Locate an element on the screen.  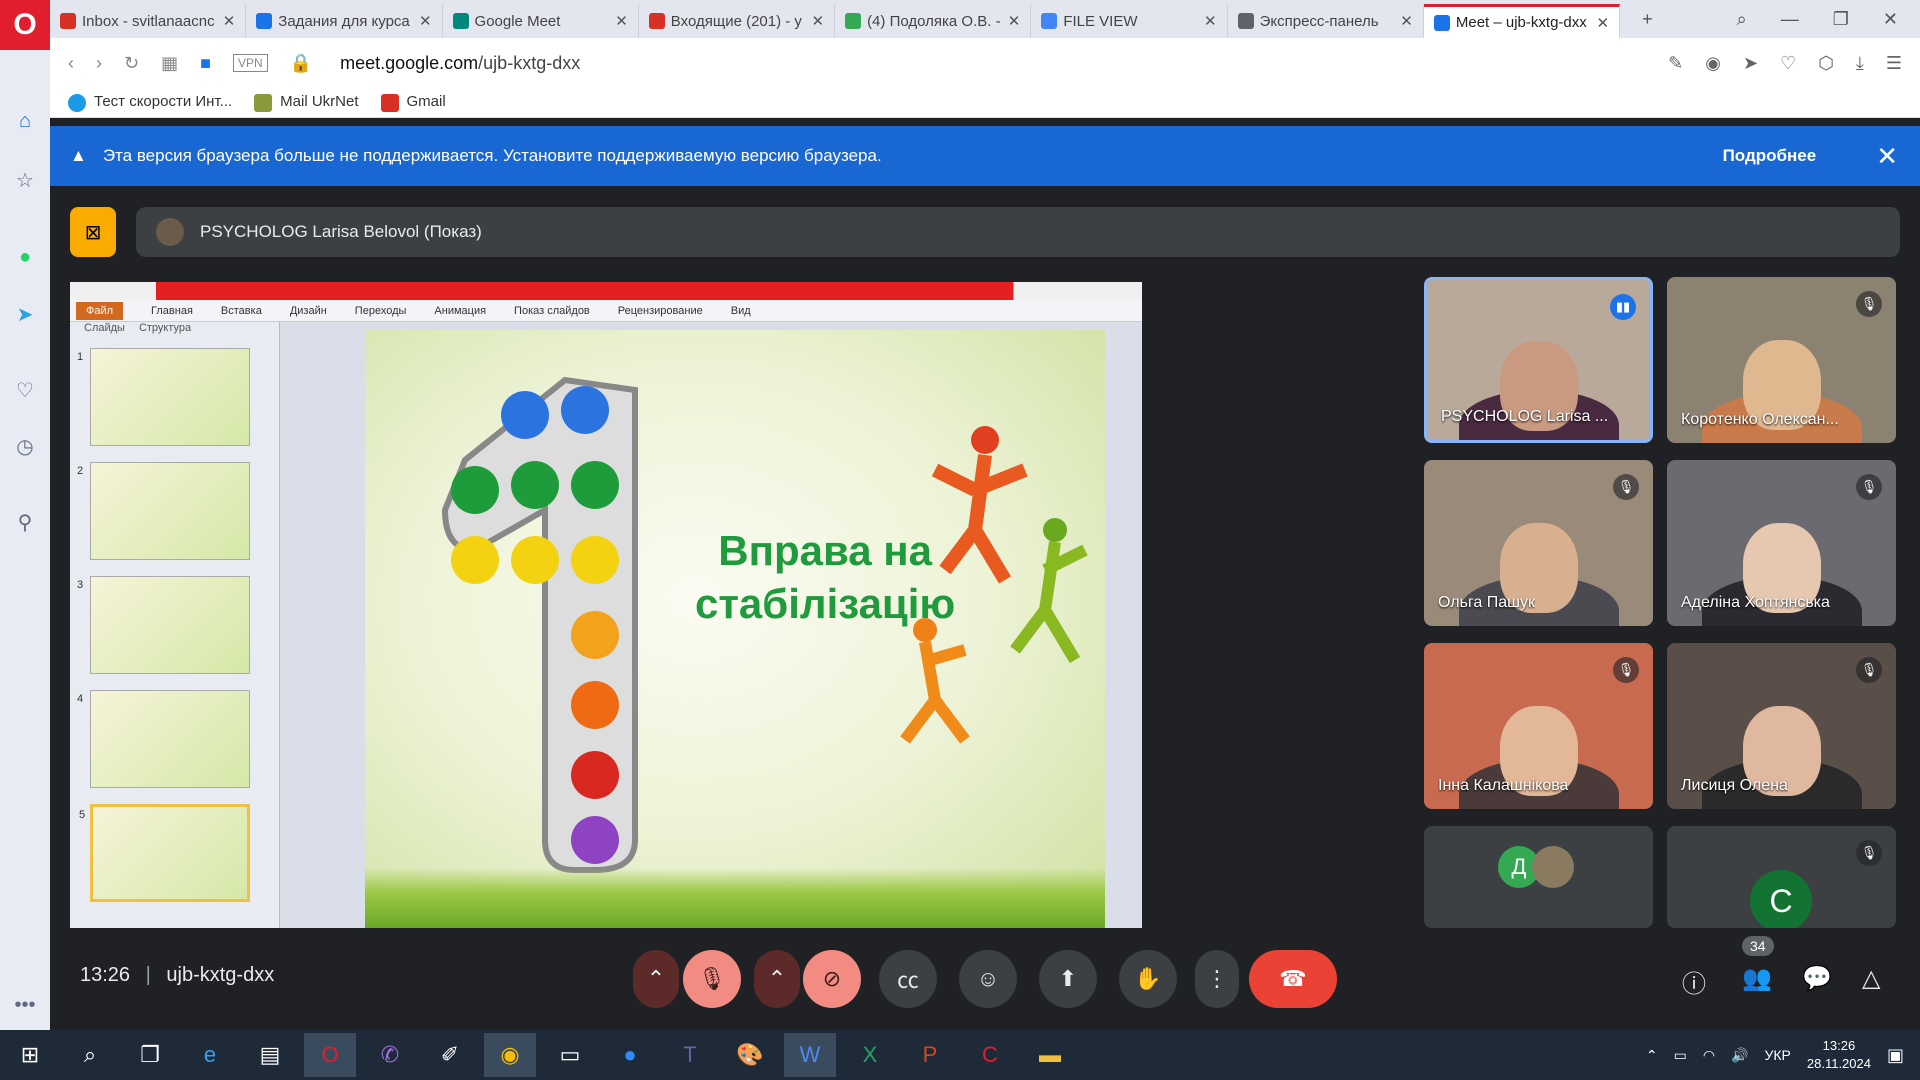
taskbar-paint: 🎨 is located at coordinates (750, 1055).